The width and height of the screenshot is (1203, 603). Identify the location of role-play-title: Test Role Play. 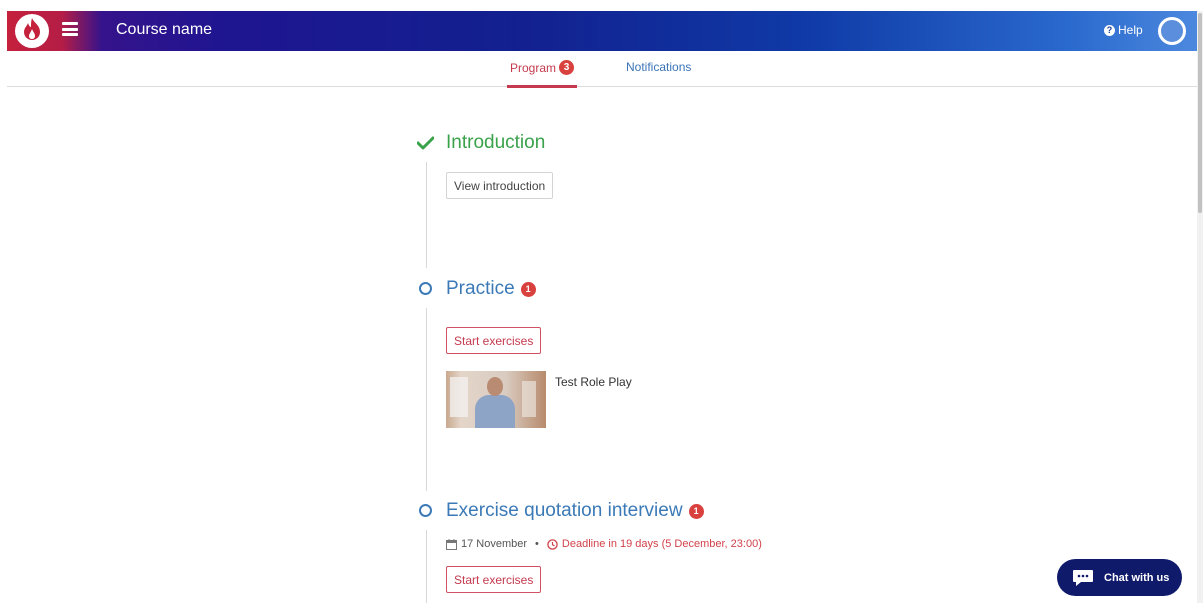
(593, 382).